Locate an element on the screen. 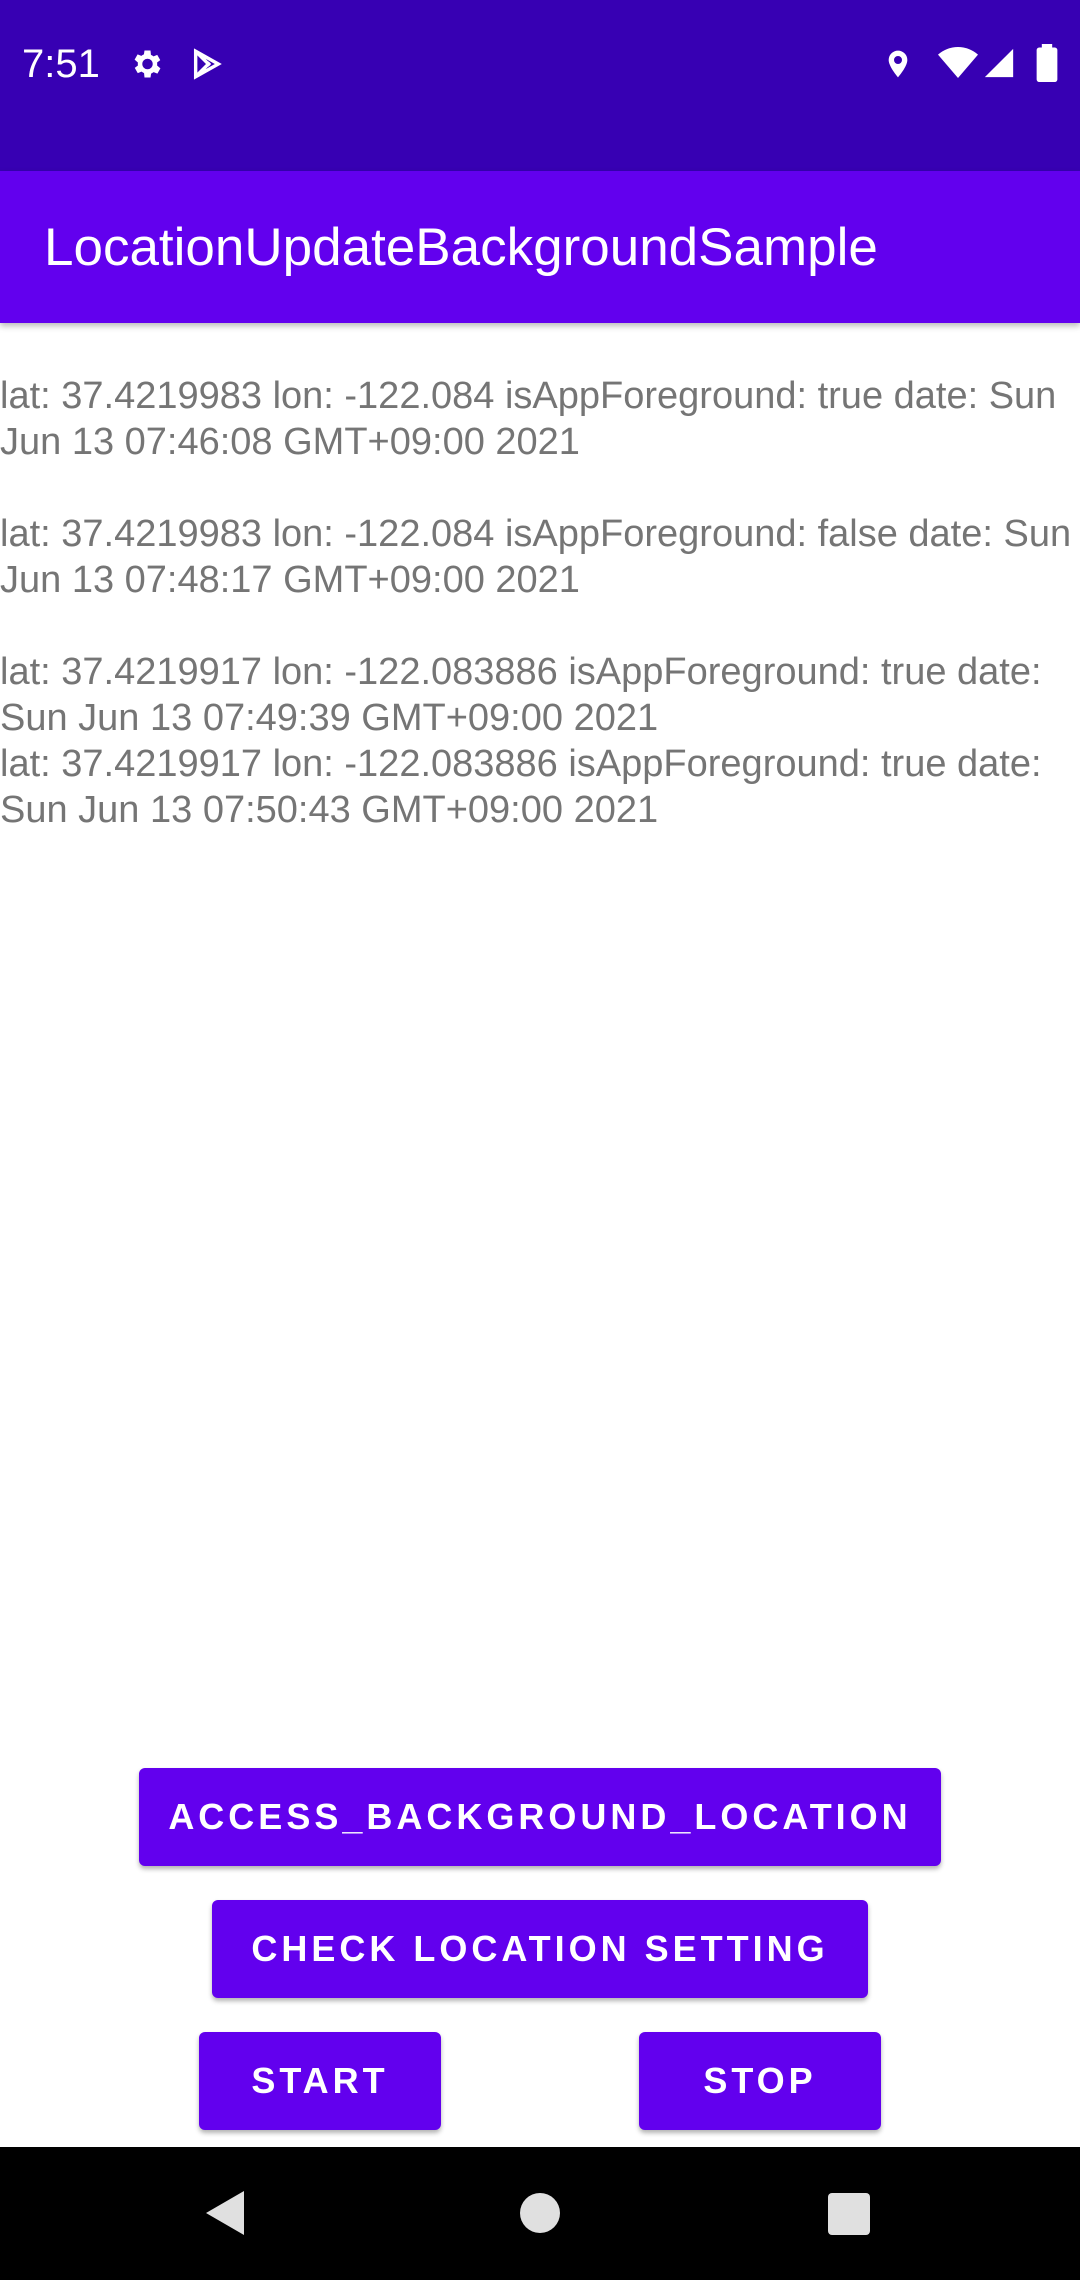  battery-icon is located at coordinates (1047, 63).